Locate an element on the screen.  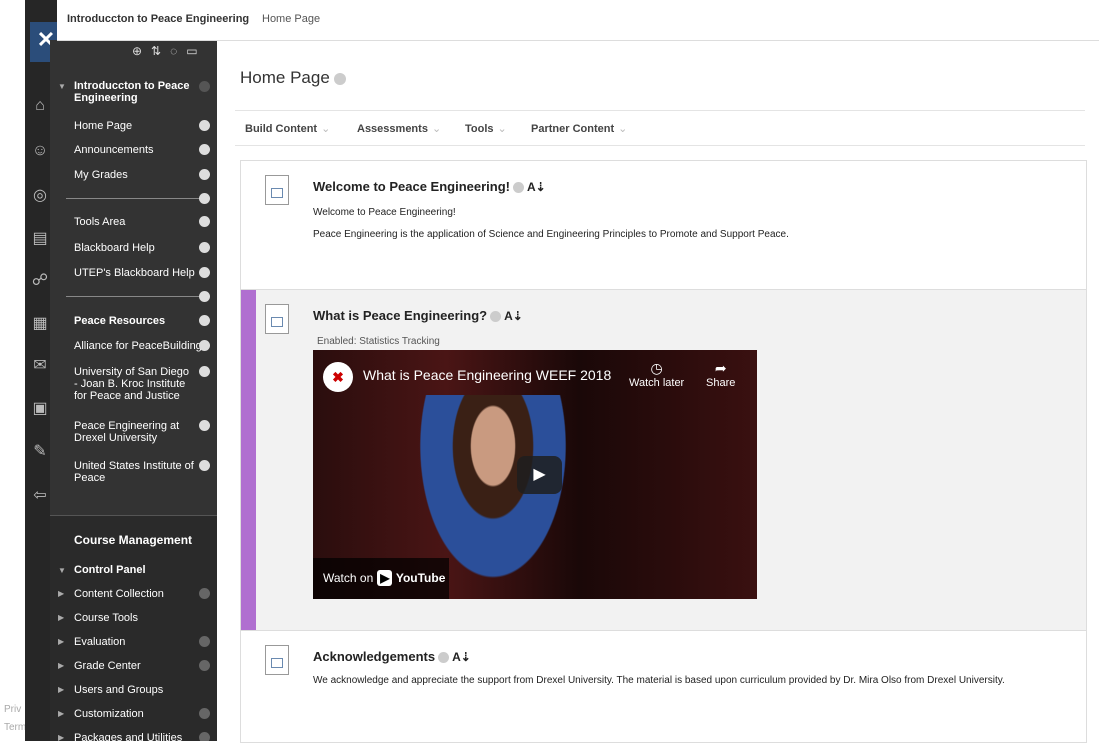
item-title: What is Peace Engineering? A⇣ is located at coordinates (418, 315).